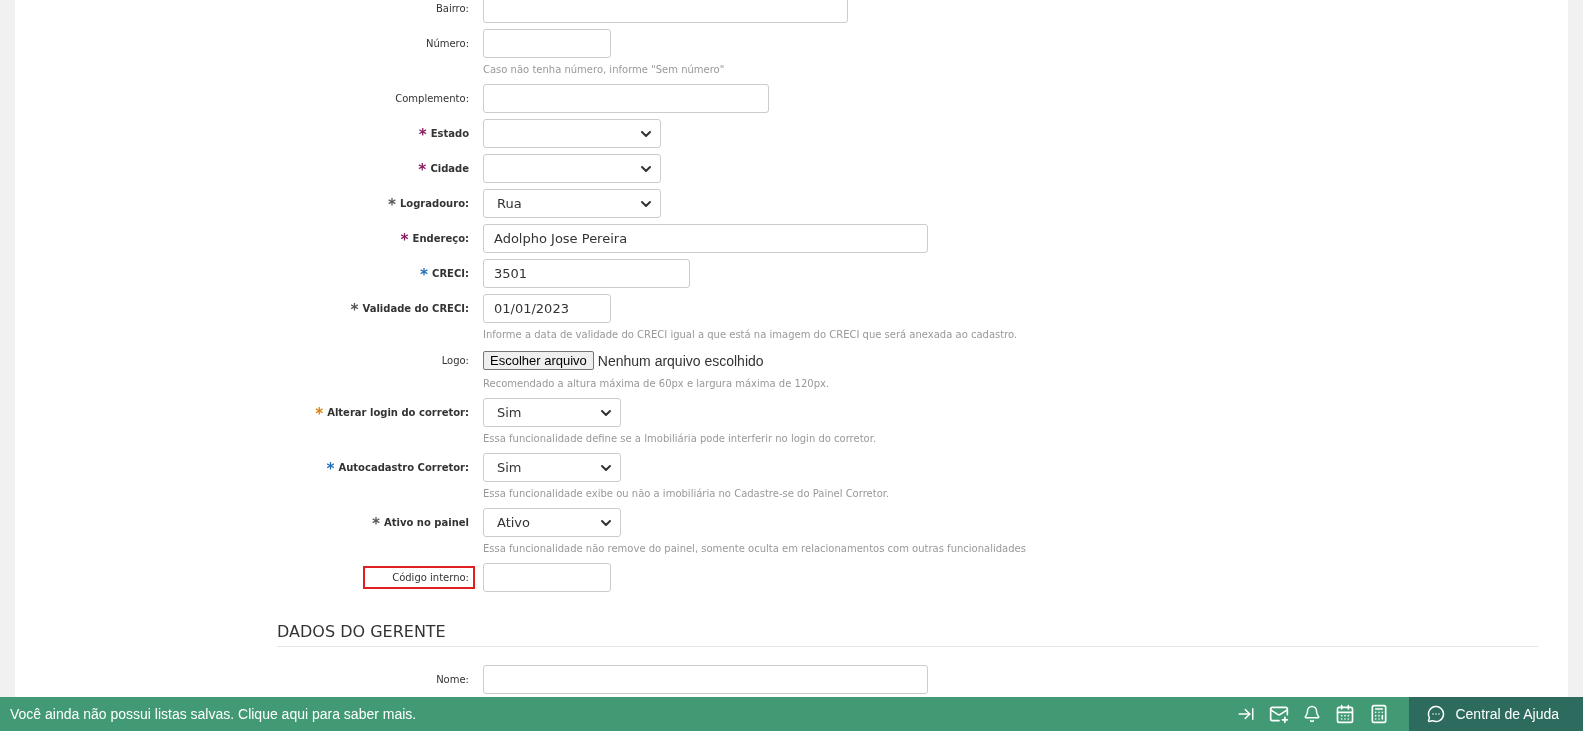  I want to click on field-hint: Essa funcionalidade define se a Imobiliária pode interferir no login do corretor., so click(680, 438).